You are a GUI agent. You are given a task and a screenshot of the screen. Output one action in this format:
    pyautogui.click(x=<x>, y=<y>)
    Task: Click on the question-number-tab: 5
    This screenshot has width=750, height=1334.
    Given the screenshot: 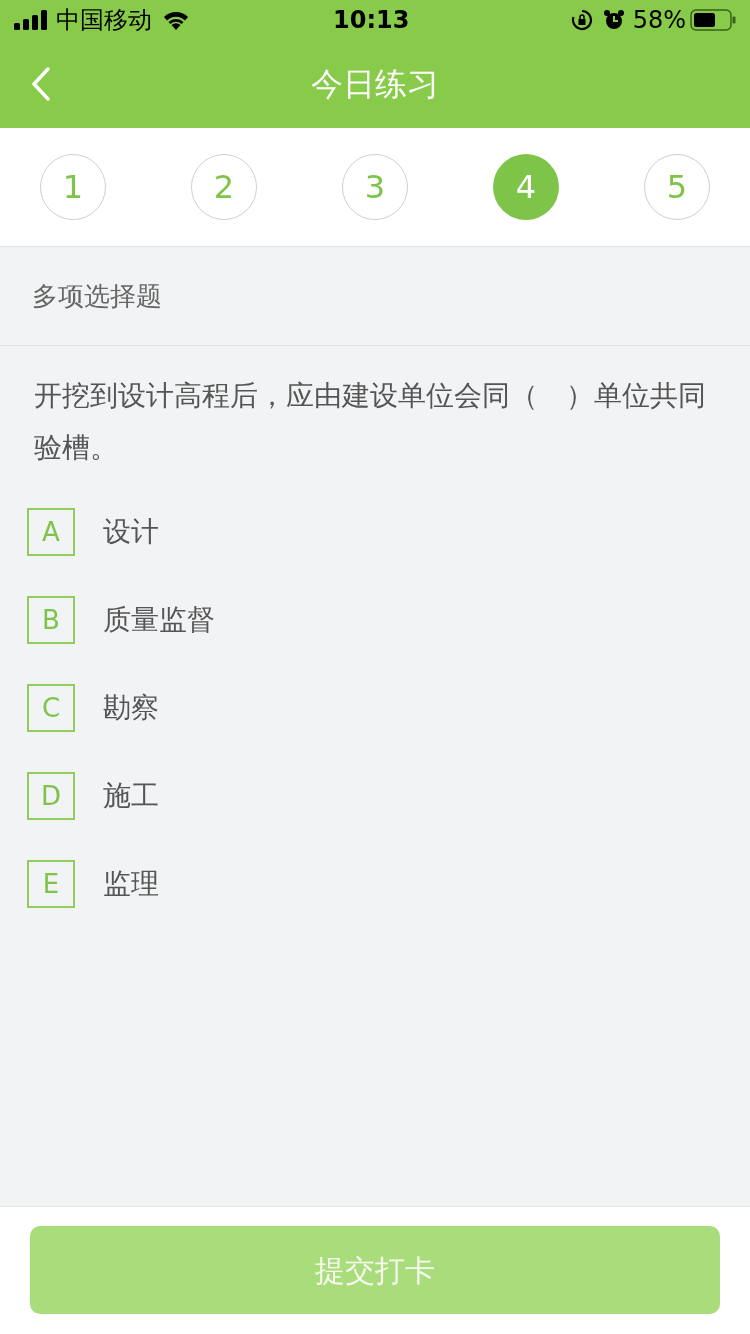 What is the action you would take?
    pyautogui.click(x=677, y=187)
    